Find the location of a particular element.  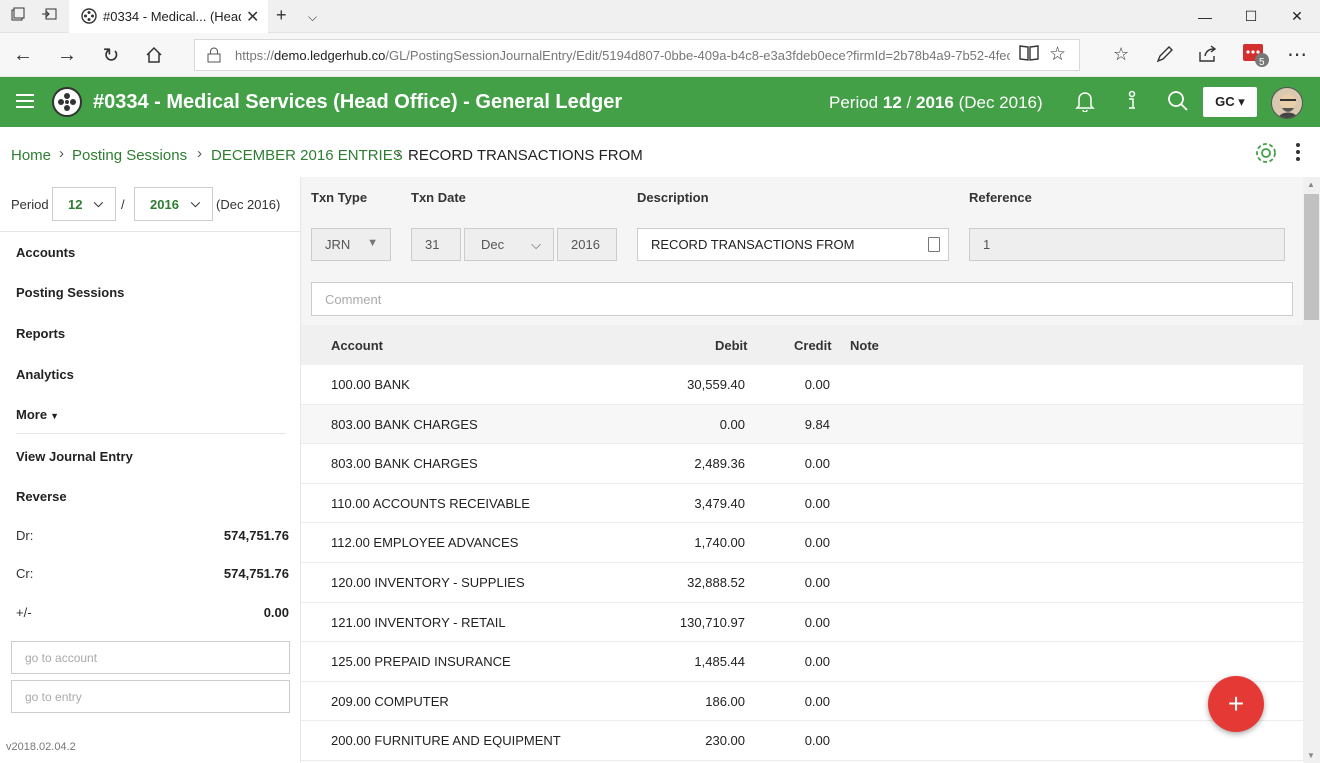

difference-value: 0.00 is located at coordinates (276, 612).